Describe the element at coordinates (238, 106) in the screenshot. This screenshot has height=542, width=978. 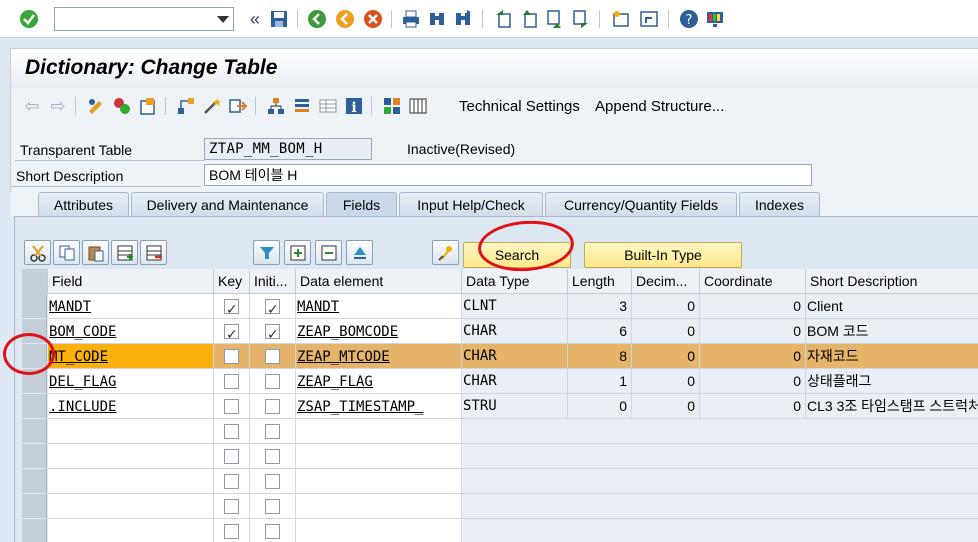
I see `navigate-icon` at that location.